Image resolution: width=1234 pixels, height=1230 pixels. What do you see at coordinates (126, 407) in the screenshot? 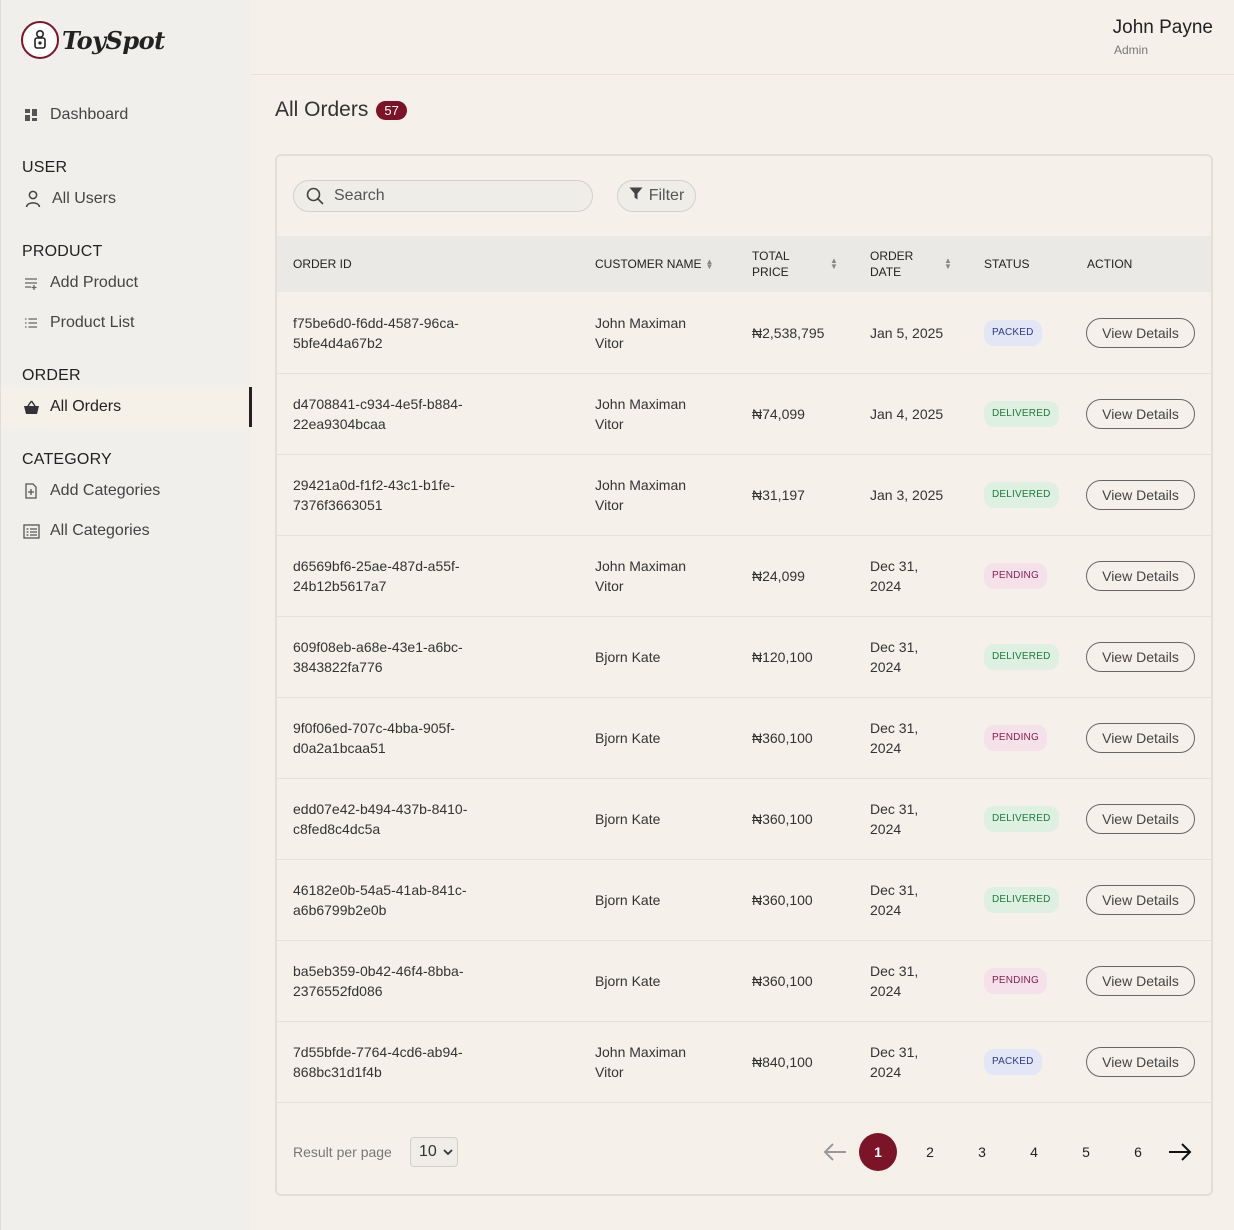
I see `sidebar-item-all-orders: All Orders` at bounding box center [126, 407].